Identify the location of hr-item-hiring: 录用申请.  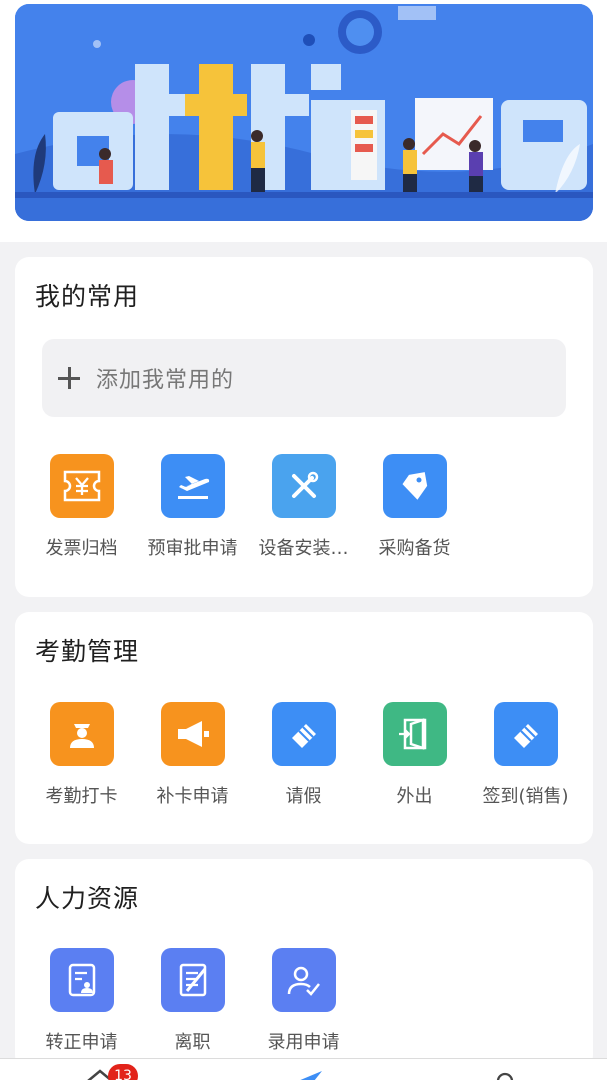
(303, 1001).